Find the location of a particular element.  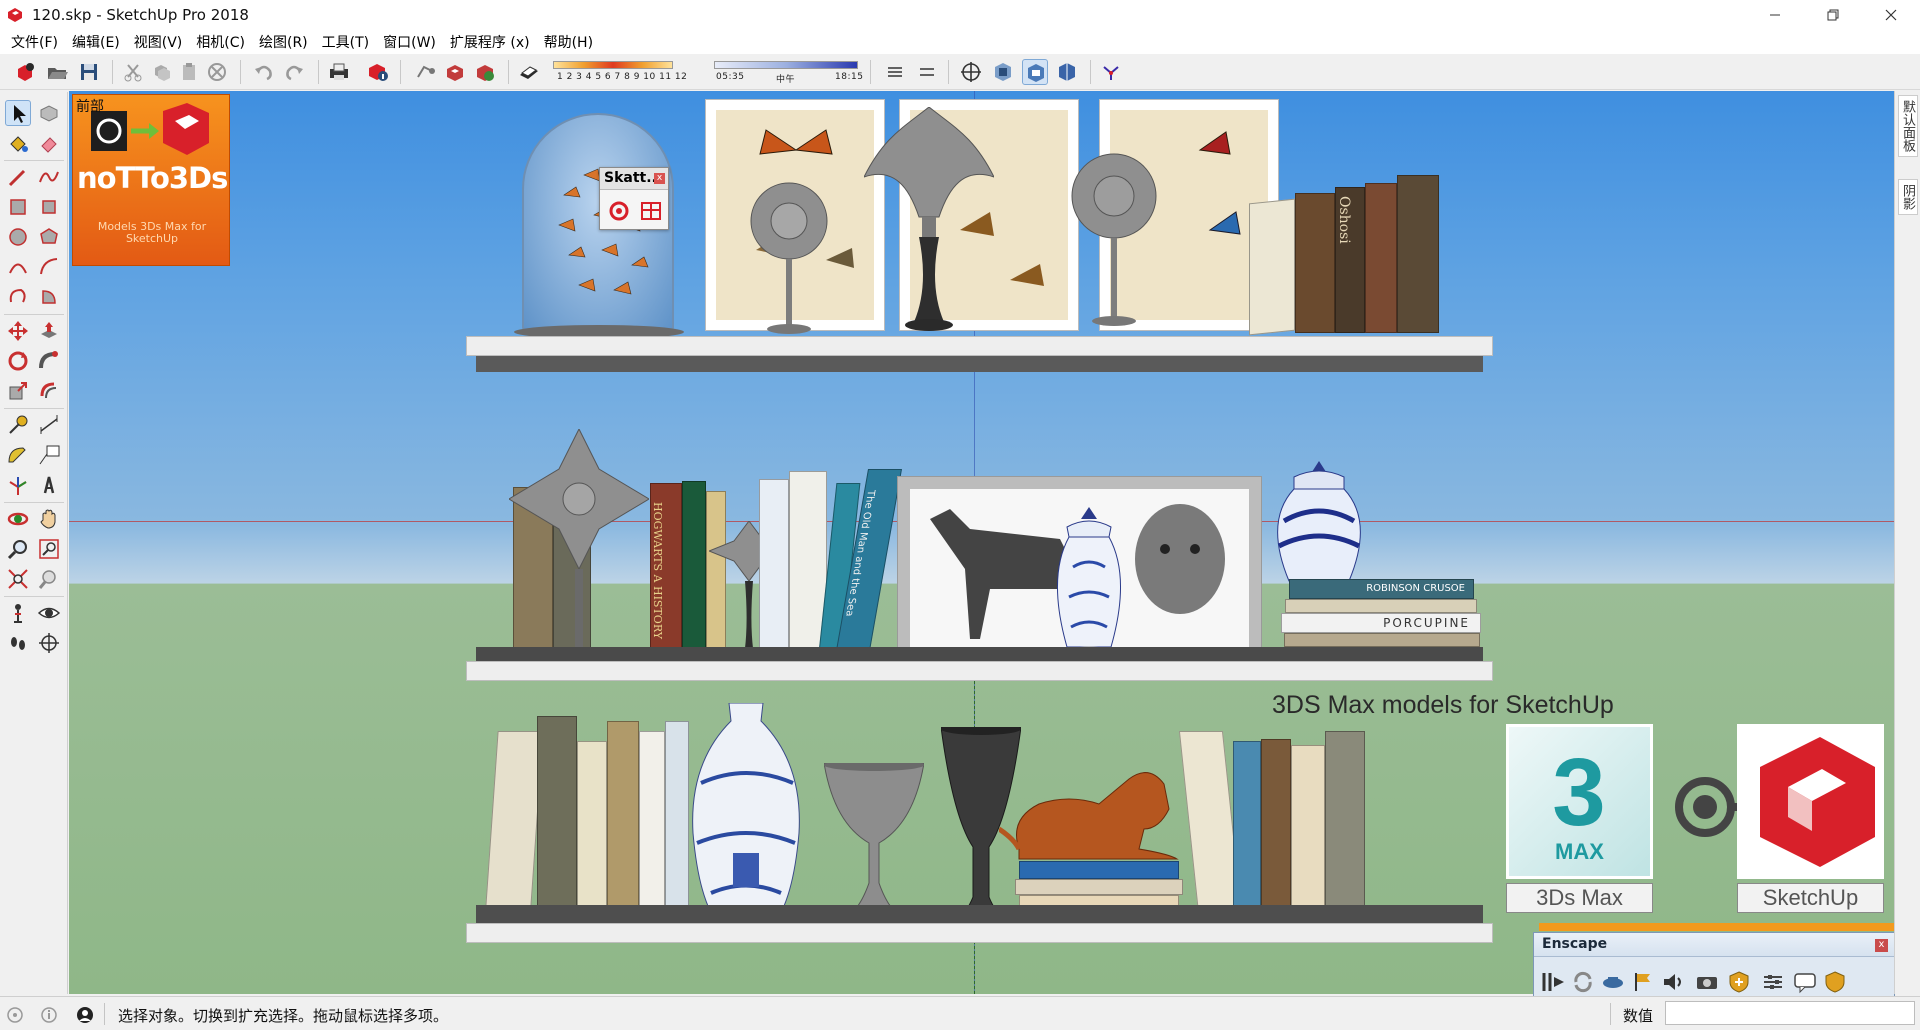

select-tool-button is located at coordinates (18, 113).